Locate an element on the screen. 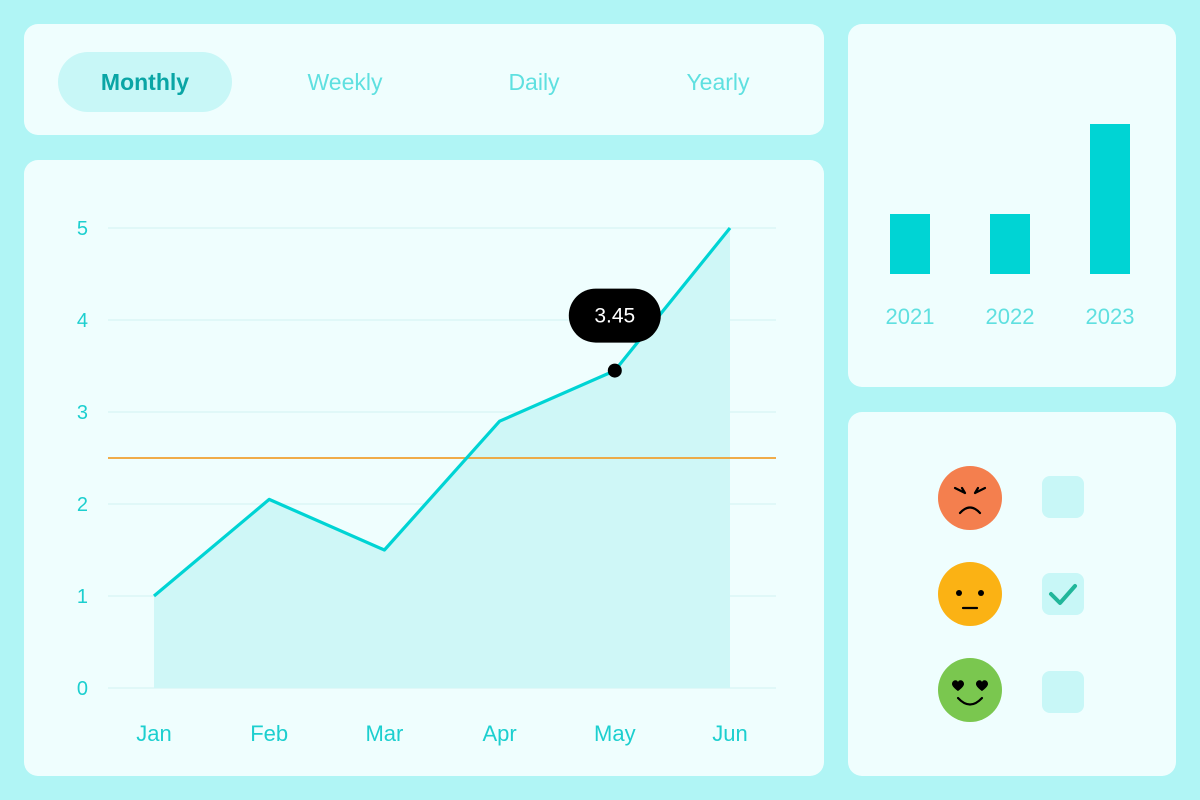 This screenshot has height=800, width=1200. neutral-checkbox is located at coordinates (1063, 594).